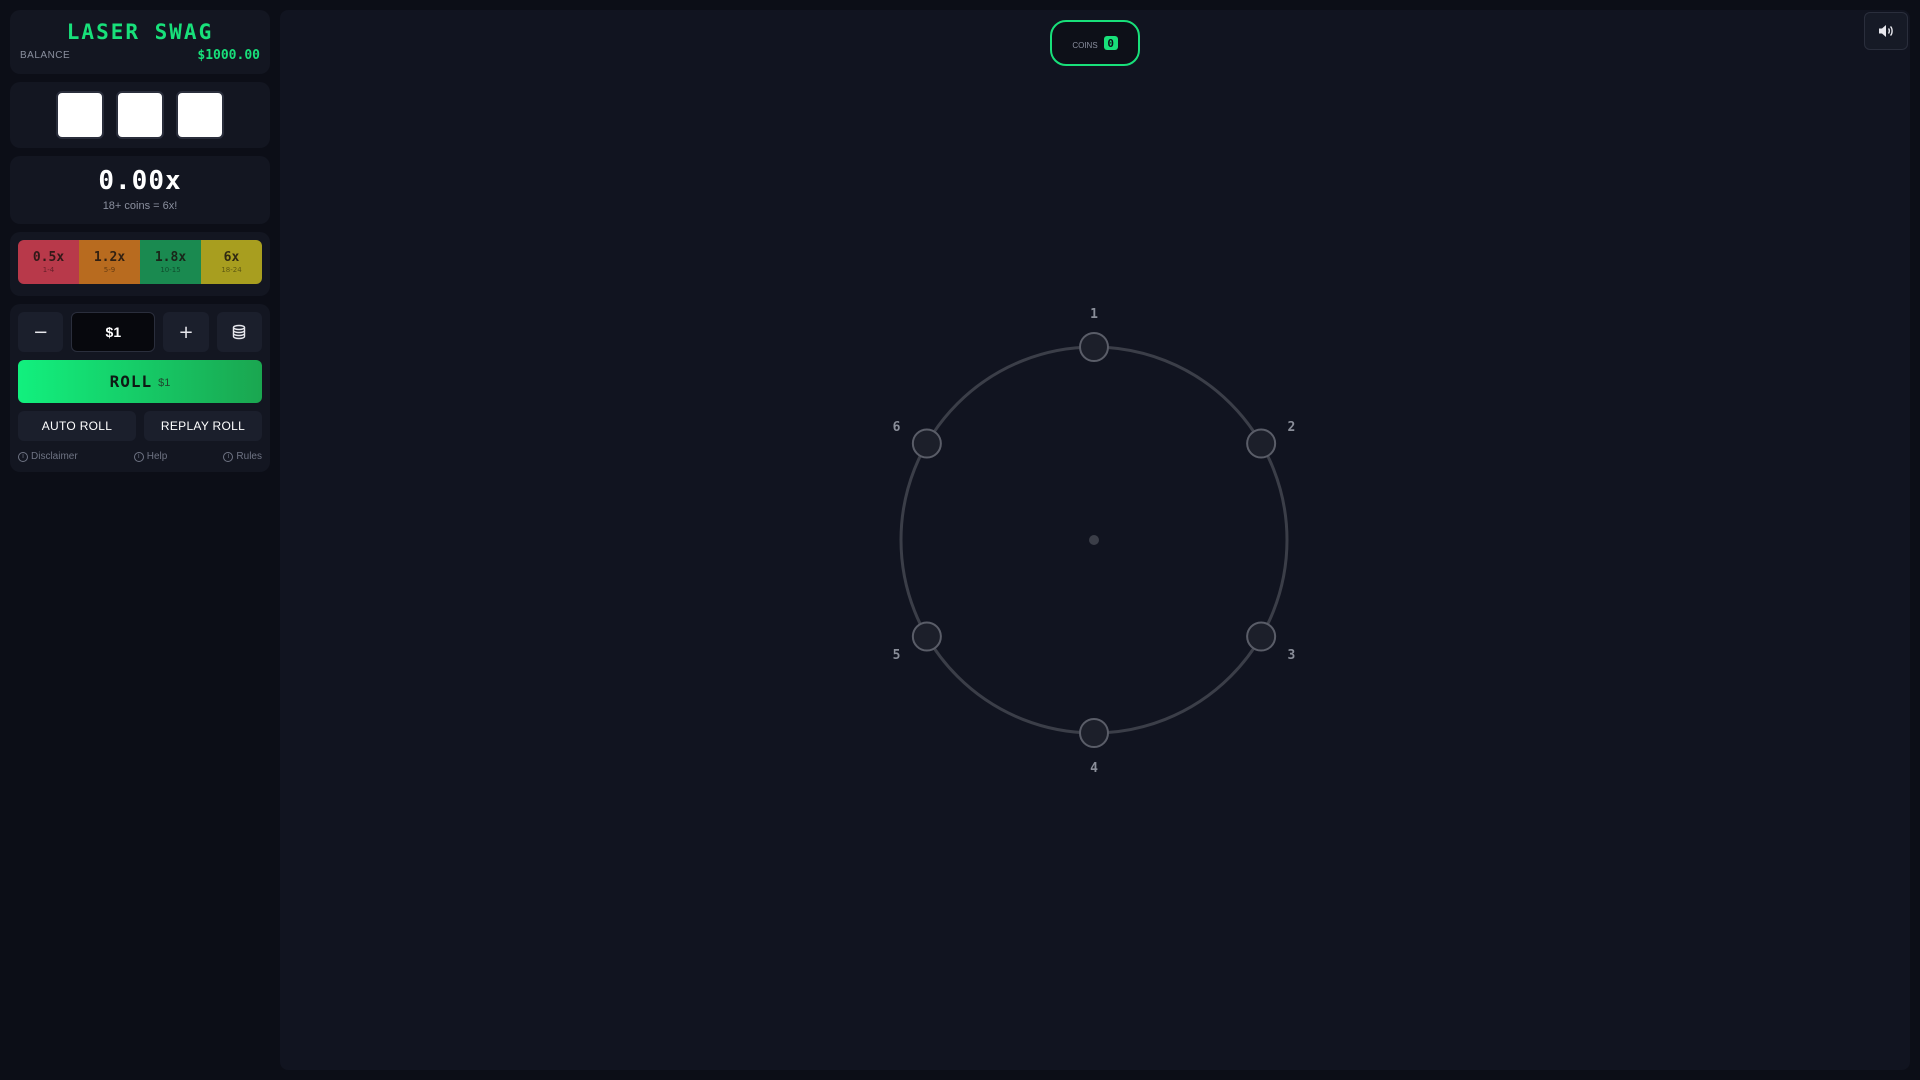 The image size is (1920, 1080). What do you see at coordinates (203, 426) in the screenshot?
I see `replay-roll-button: REPLAY ROLL` at bounding box center [203, 426].